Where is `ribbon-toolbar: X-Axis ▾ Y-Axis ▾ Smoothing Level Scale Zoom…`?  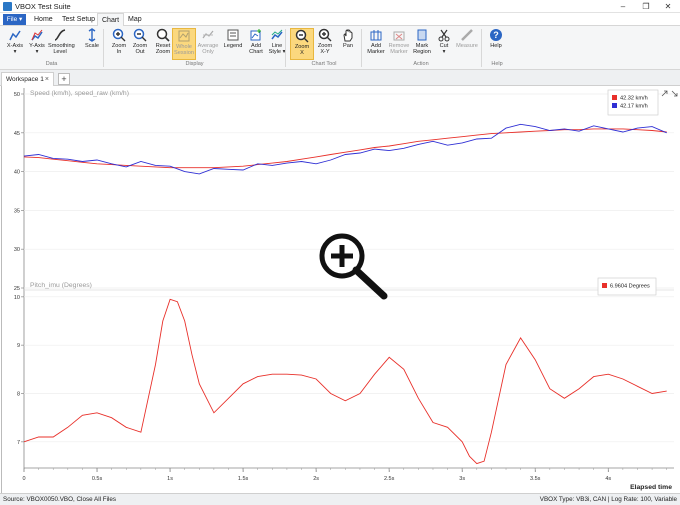 ribbon-toolbar: X-Axis ▾ Y-Axis ▾ Smoothing Level Scale Zoom… is located at coordinates (340, 48).